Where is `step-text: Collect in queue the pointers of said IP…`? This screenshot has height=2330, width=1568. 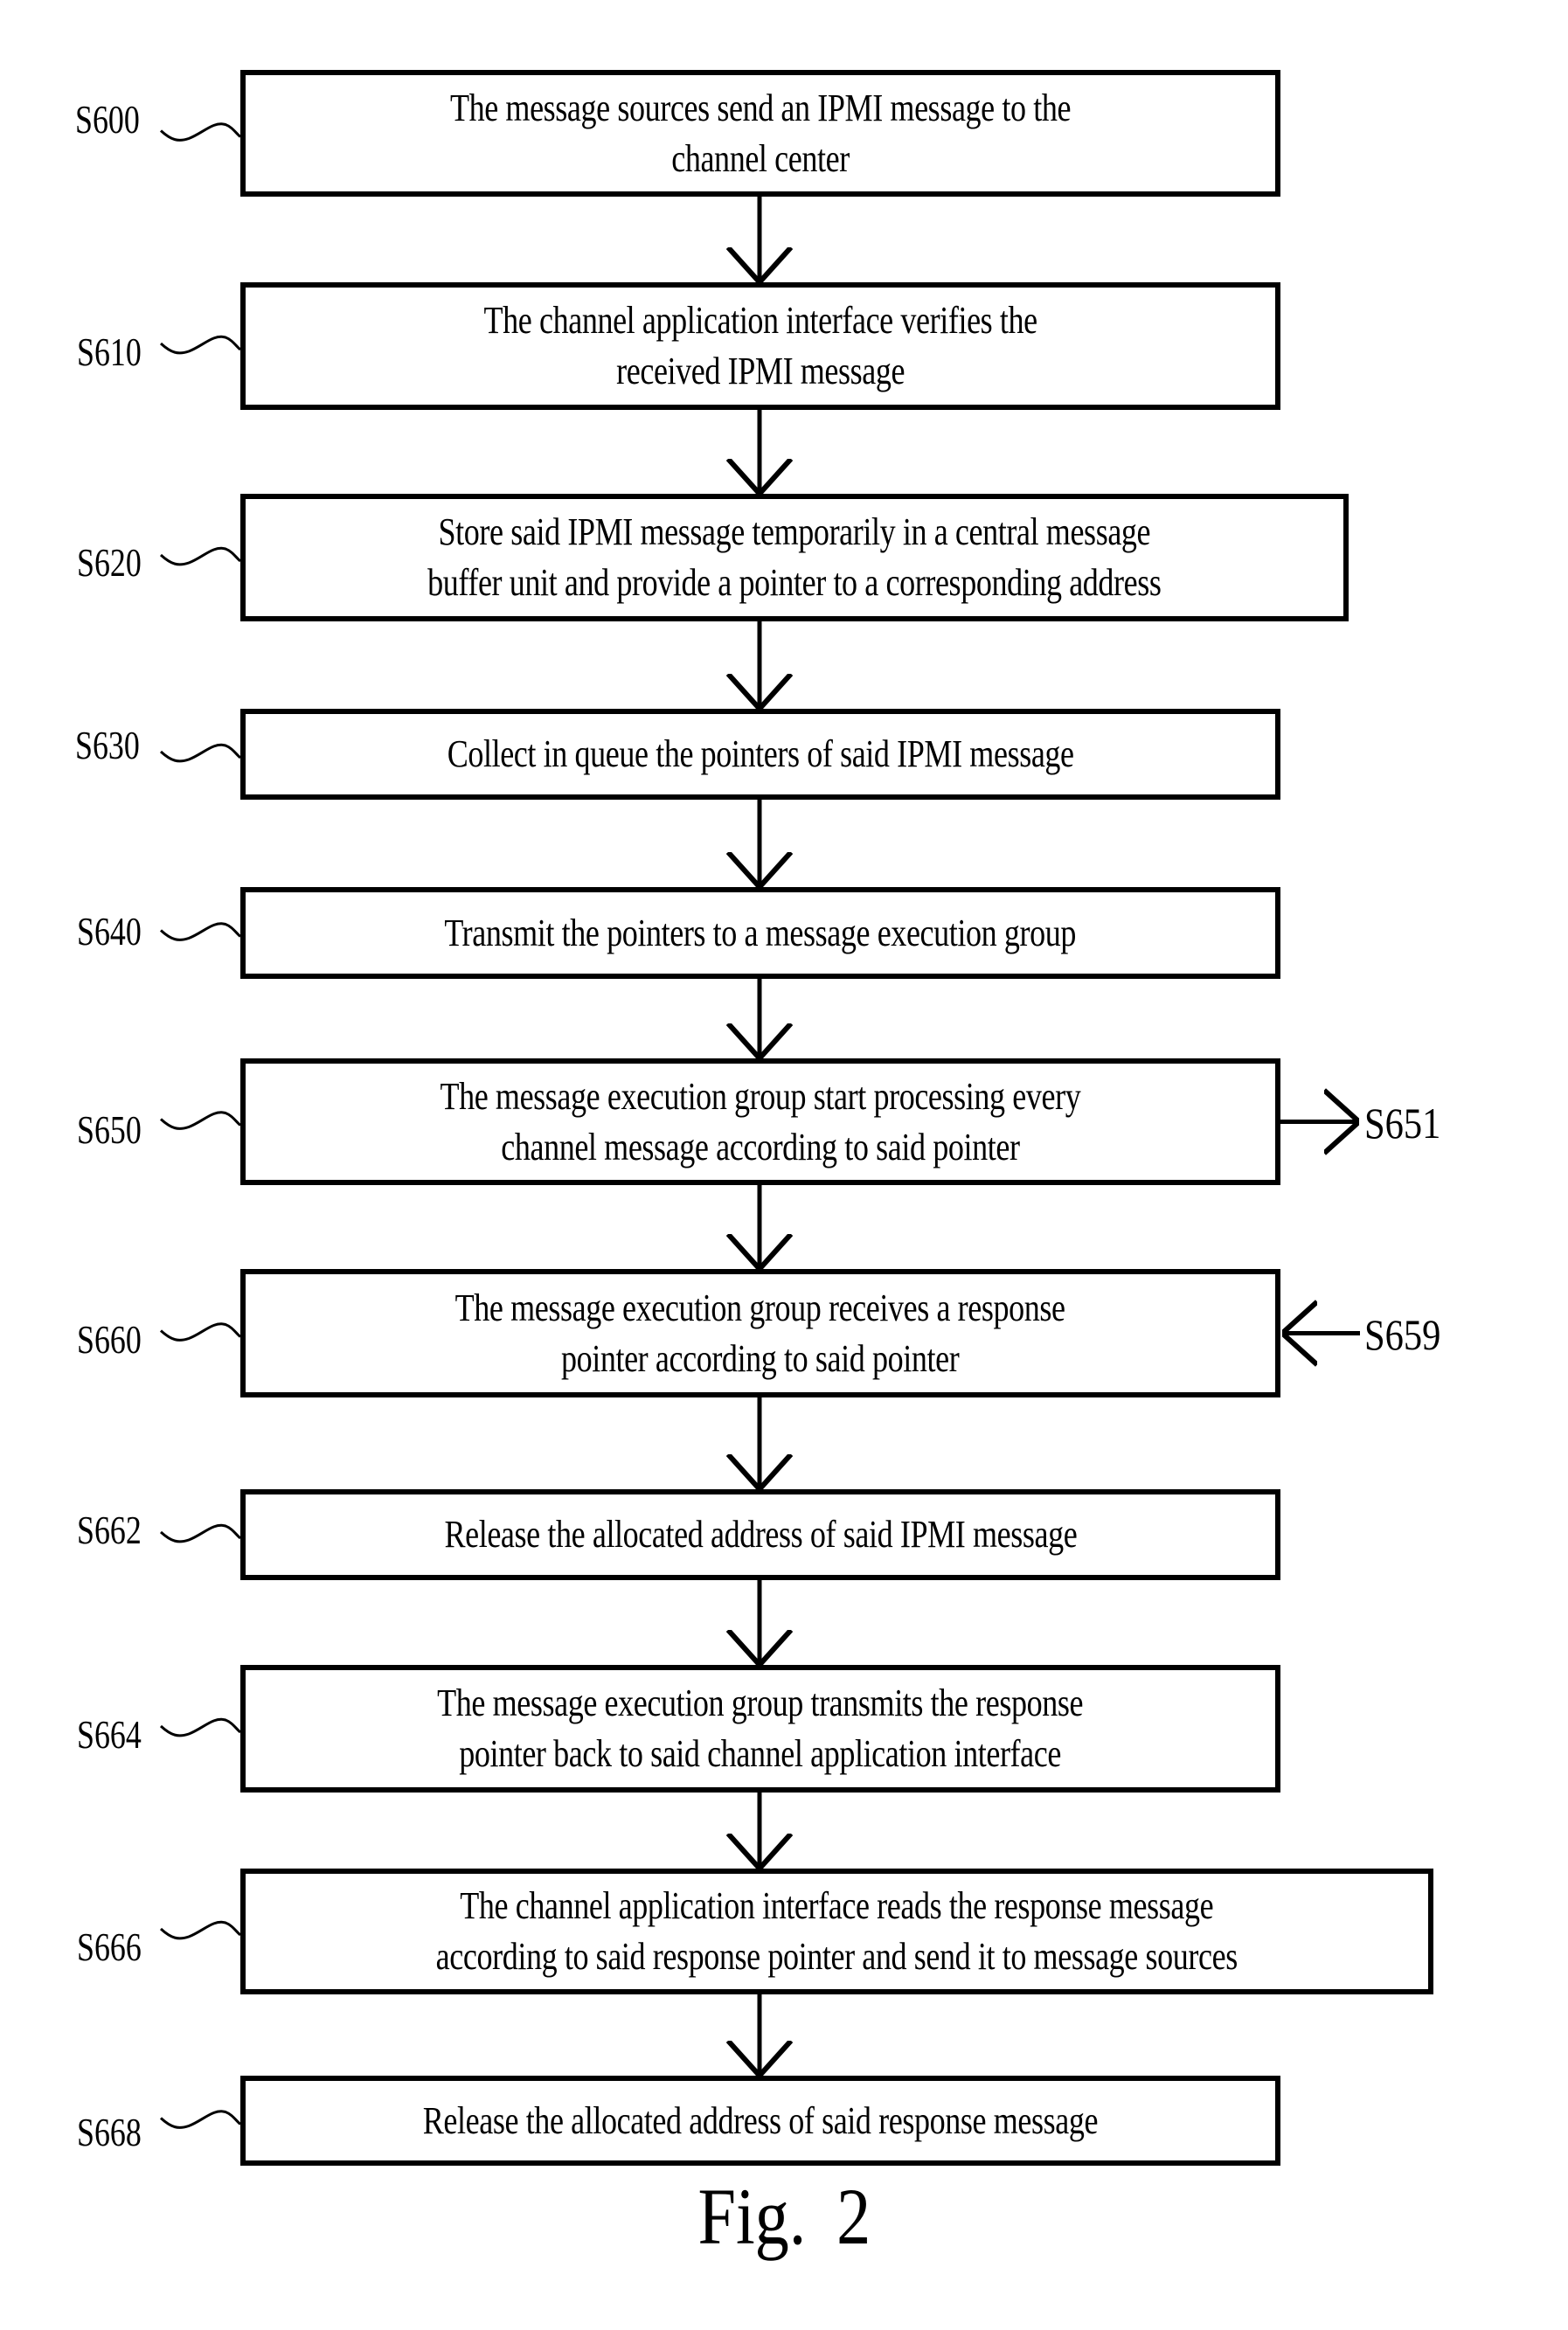
step-text: Collect in queue the pointers of said IP… is located at coordinates (761, 753).